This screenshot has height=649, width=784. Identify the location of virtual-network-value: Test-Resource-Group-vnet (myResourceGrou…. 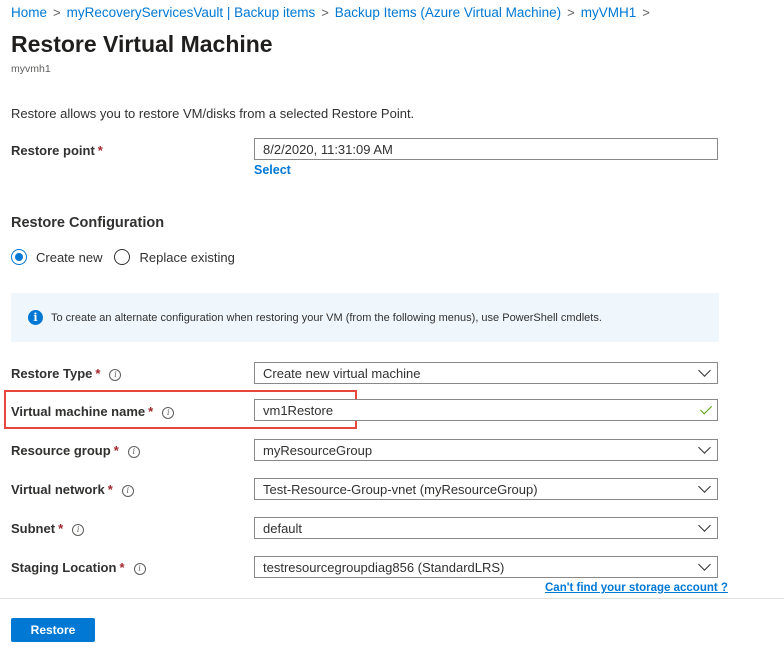
(400, 489).